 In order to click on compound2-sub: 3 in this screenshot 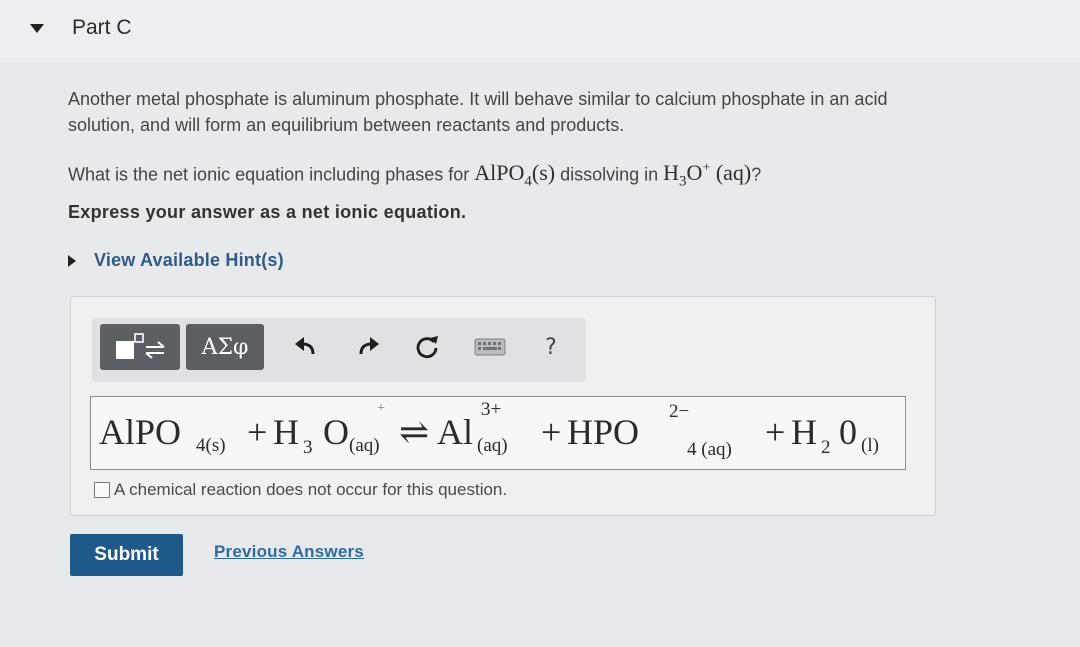, I will do `click(683, 181)`.